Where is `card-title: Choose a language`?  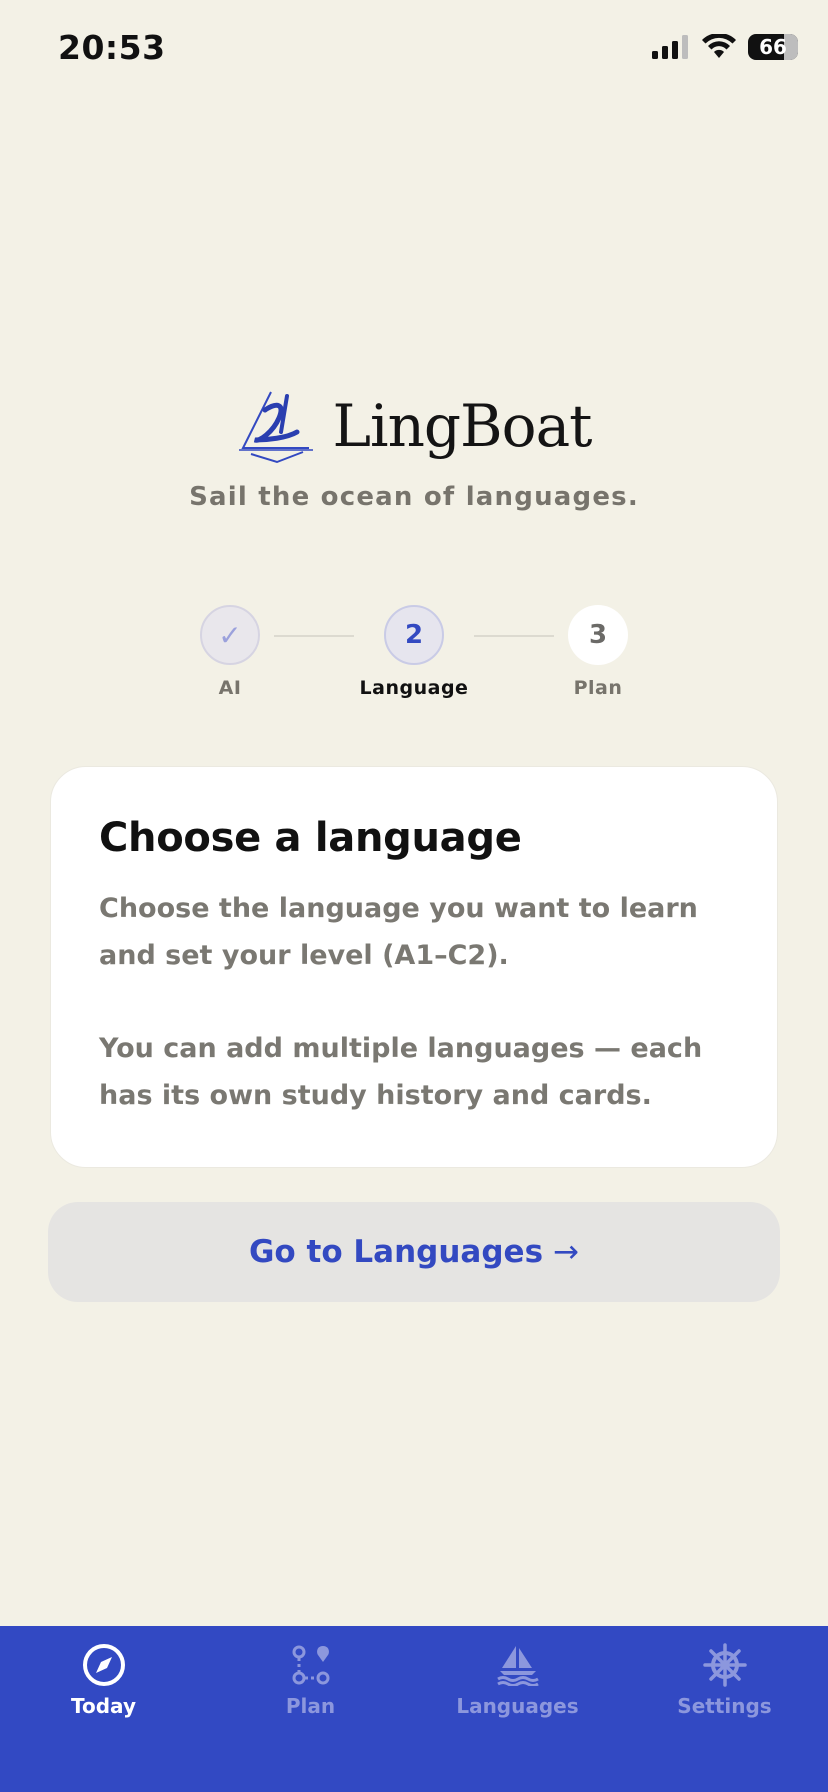
card-title: Choose a language is located at coordinates (310, 838).